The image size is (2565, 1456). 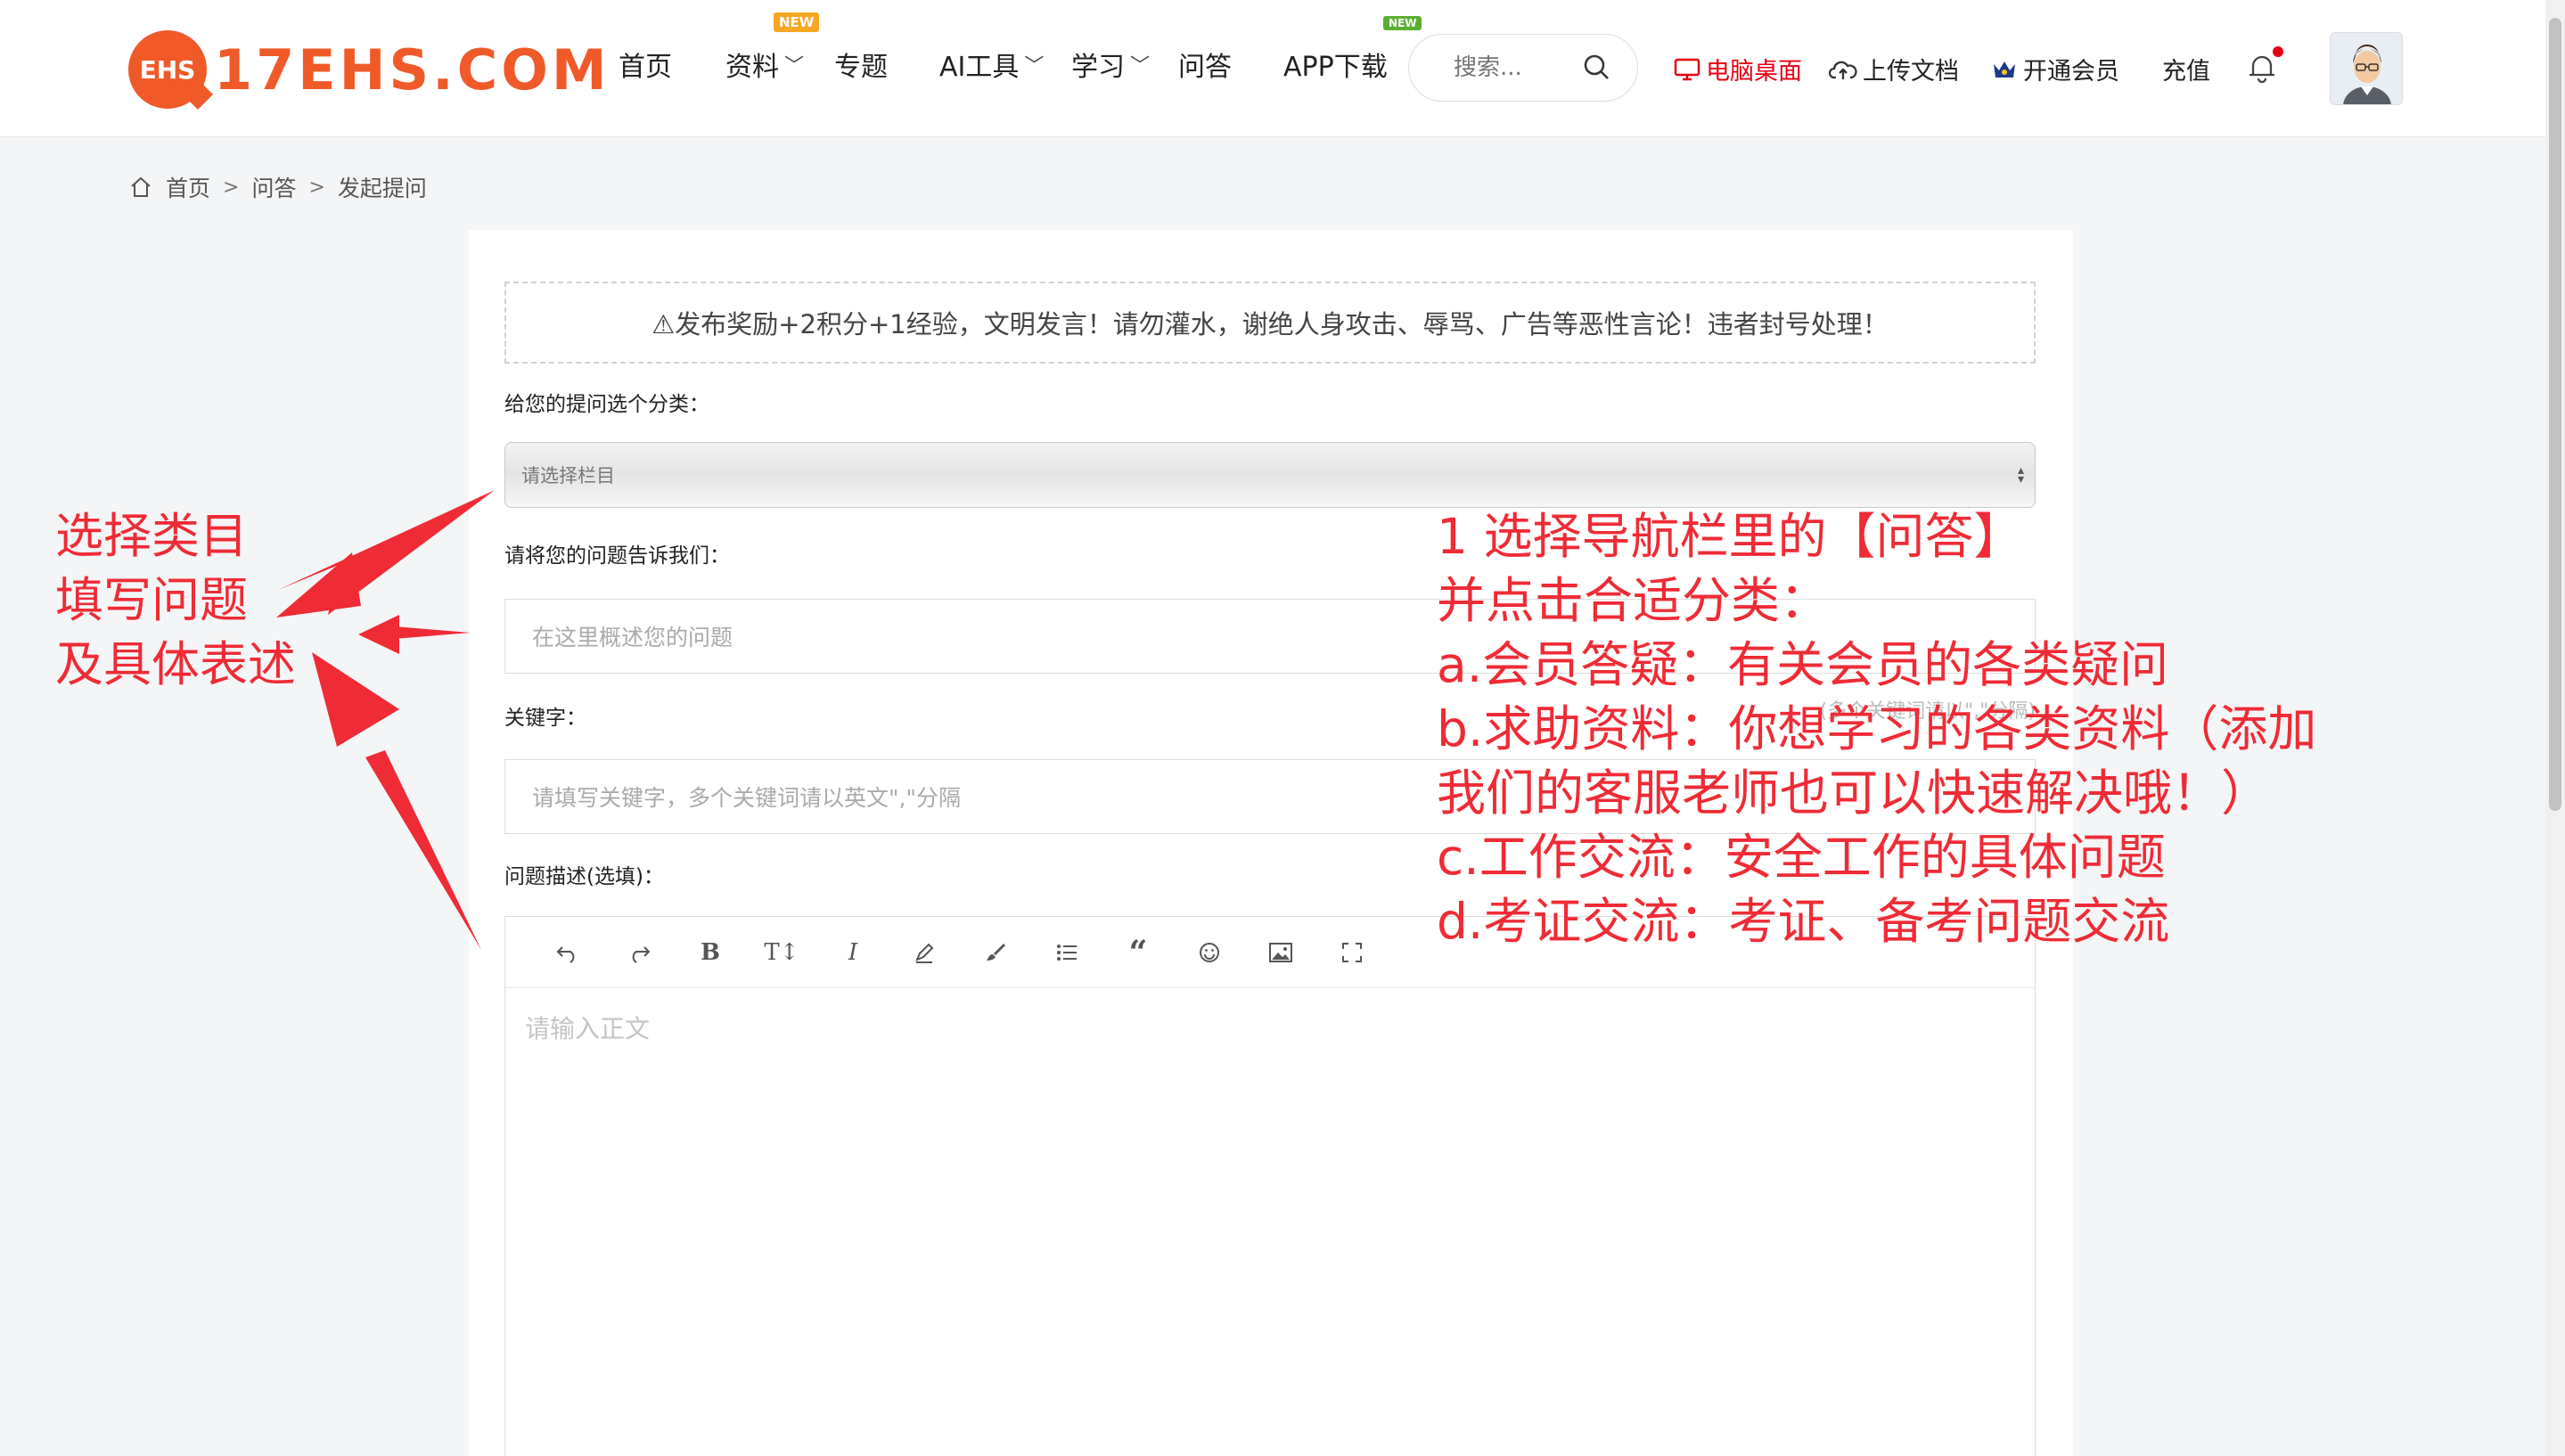 What do you see at coordinates (2071, 72) in the screenshot?
I see `vip-link-label: 开通会员` at bounding box center [2071, 72].